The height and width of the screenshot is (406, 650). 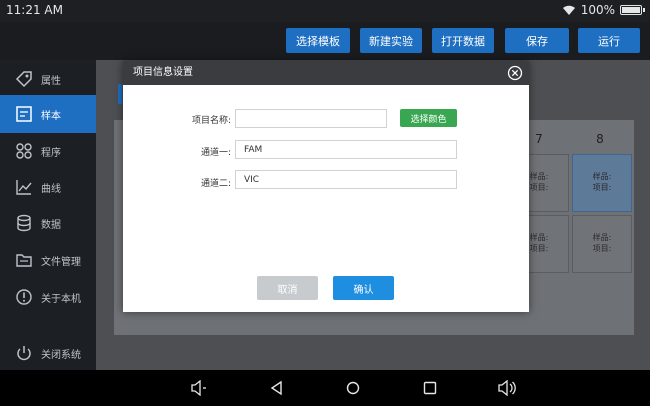 I want to click on battery-icon, so click(x=632, y=10).